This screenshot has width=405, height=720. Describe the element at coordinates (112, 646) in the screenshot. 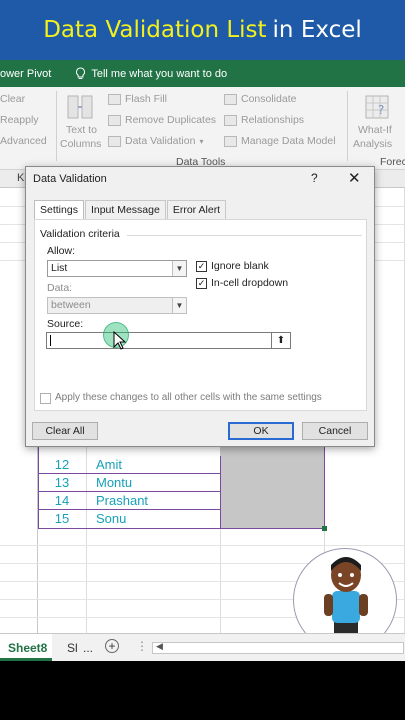

I see `add-sheet-icon: +` at that location.